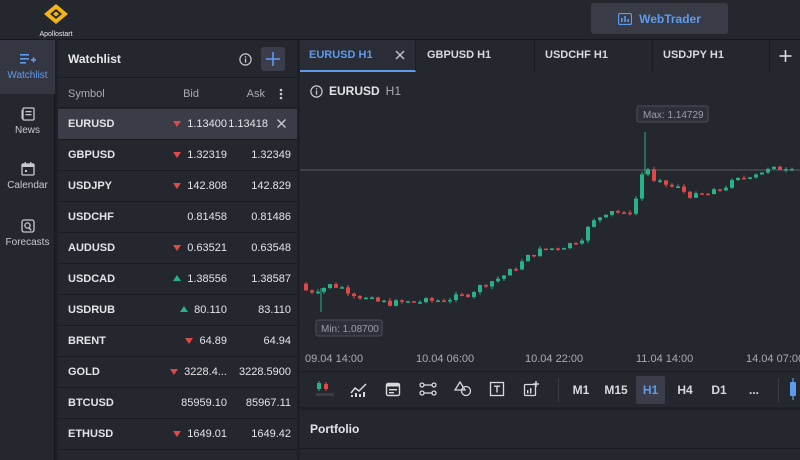 Image resolution: width=800 pixels, height=460 pixels. I want to click on shapes-button, so click(463, 389).